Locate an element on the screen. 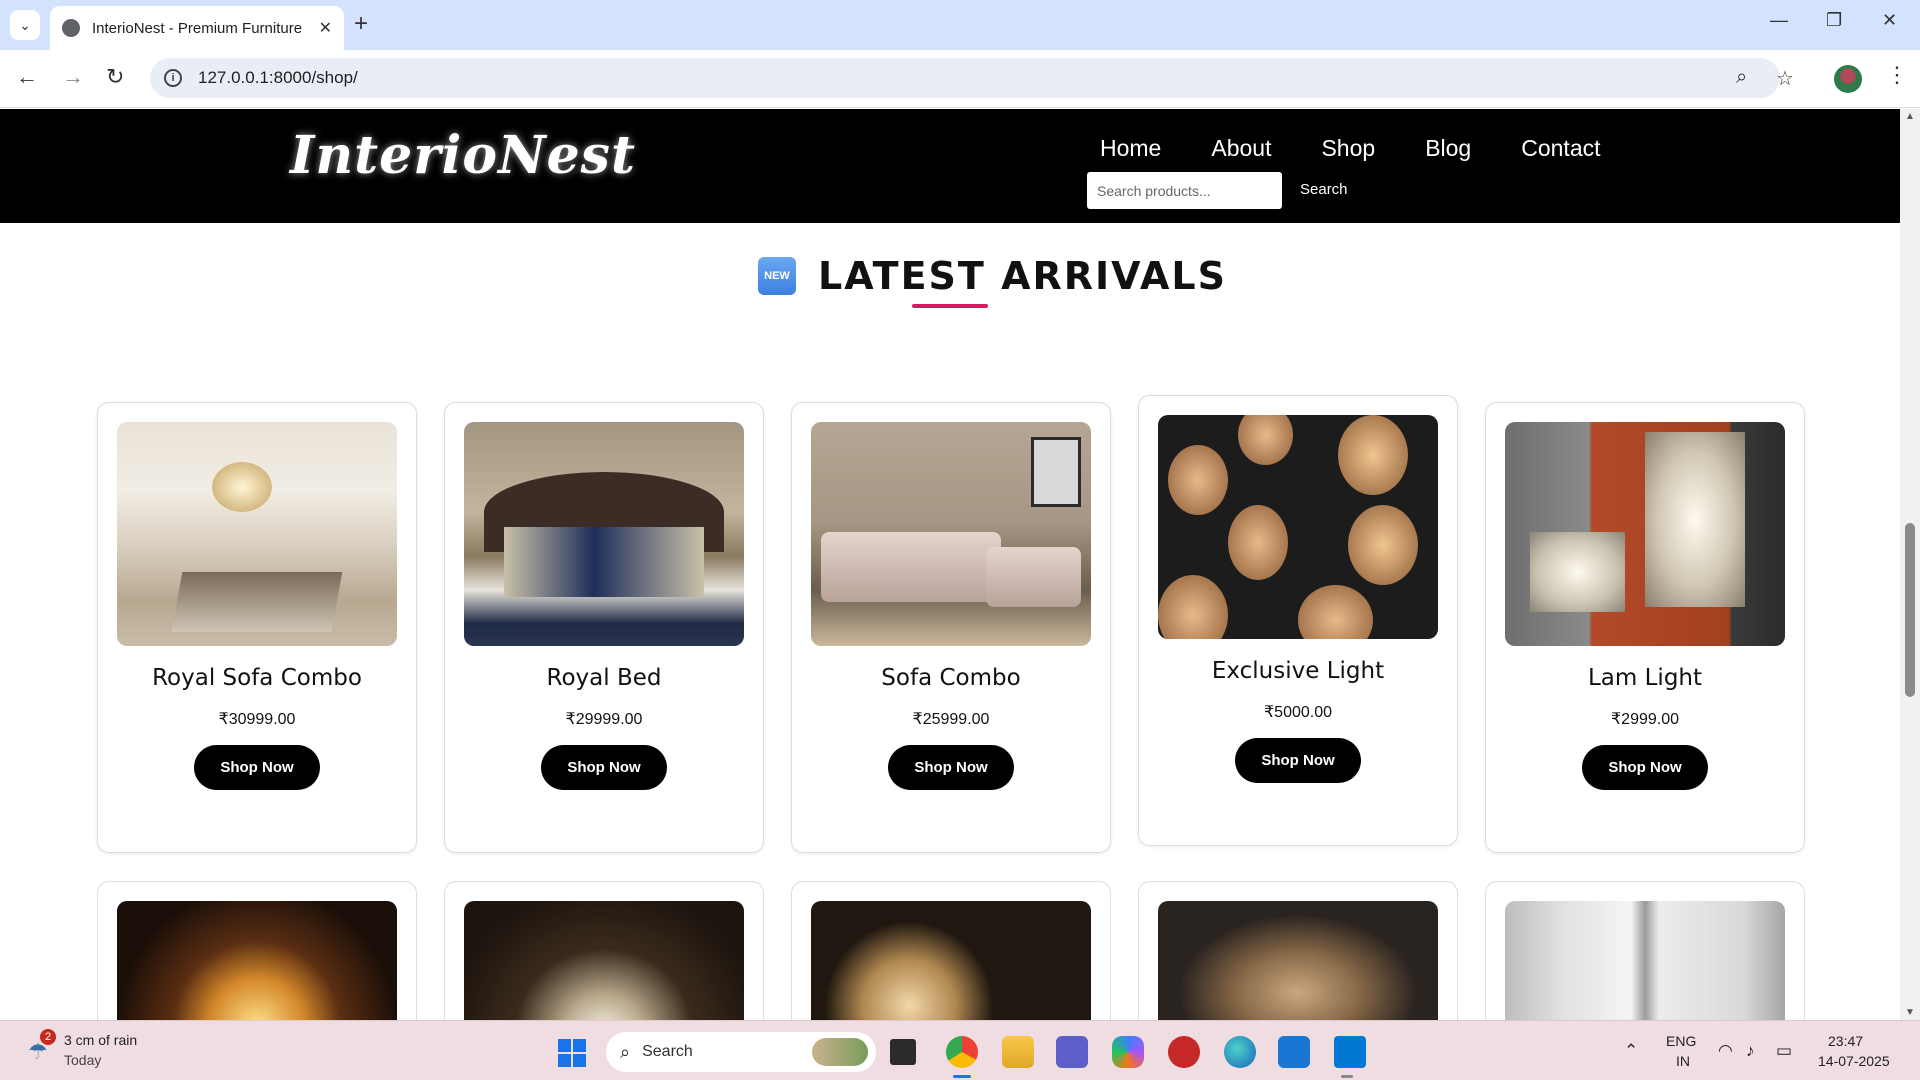 The width and height of the screenshot is (1920, 1080). vscode-icon is located at coordinates (1350, 1052).